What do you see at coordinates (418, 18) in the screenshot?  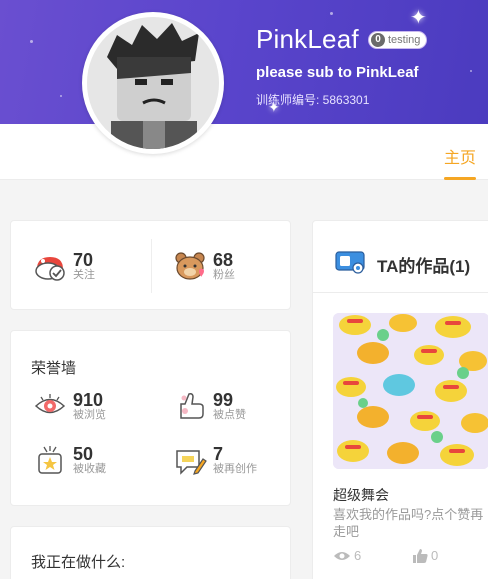 I see `sparkle-icon: ✦` at bounding box center [418, 18].